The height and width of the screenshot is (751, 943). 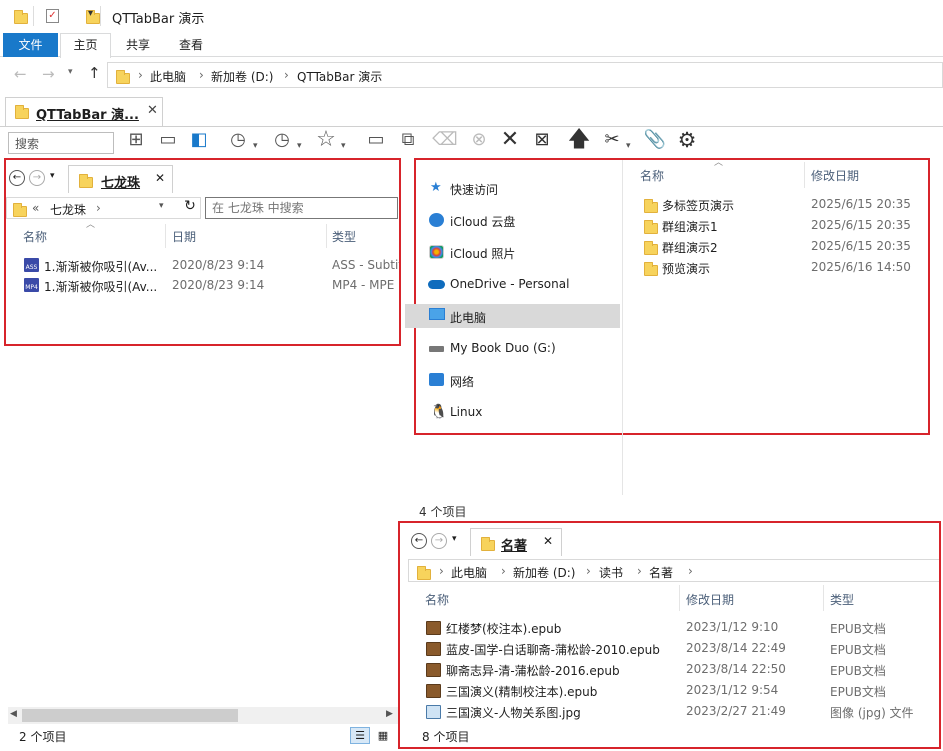 I want to click on nav-item-my-book-duo: My Book Duo (G:), so click(x=513, y=348).